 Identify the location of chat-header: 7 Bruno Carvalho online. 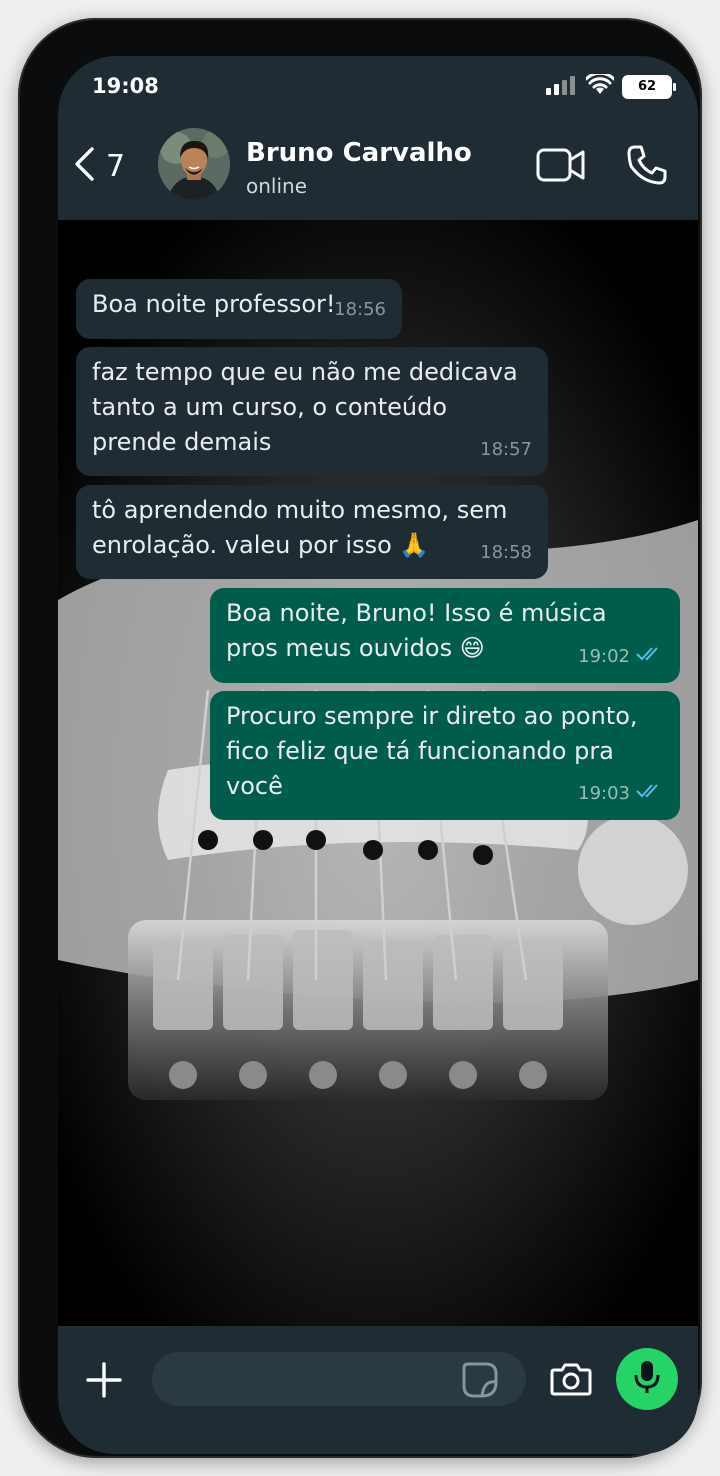
(378, 169).